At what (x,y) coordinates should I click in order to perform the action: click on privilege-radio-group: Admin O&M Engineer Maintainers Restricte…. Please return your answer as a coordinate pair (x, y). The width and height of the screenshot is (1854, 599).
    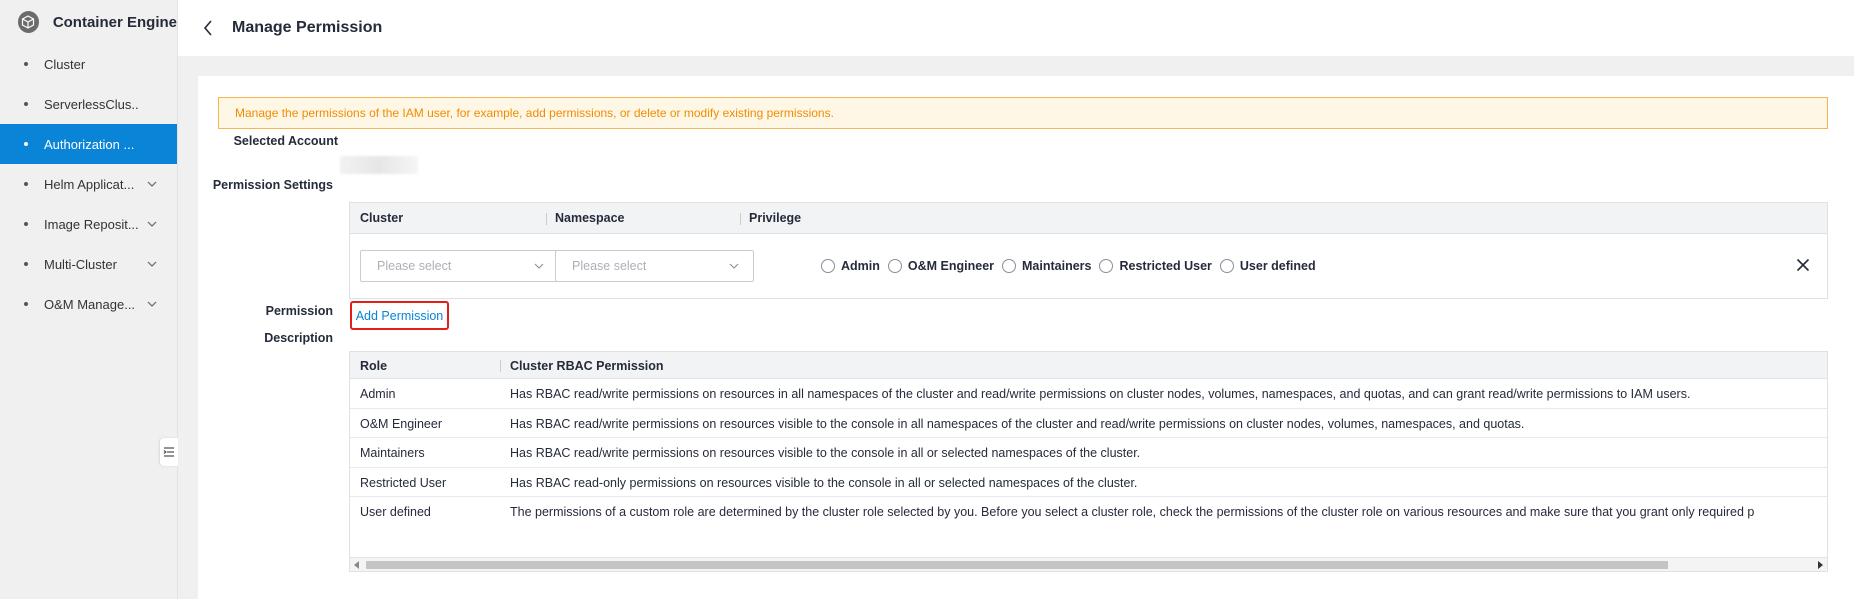
    Looking at the image, I should click on (1072, 266).